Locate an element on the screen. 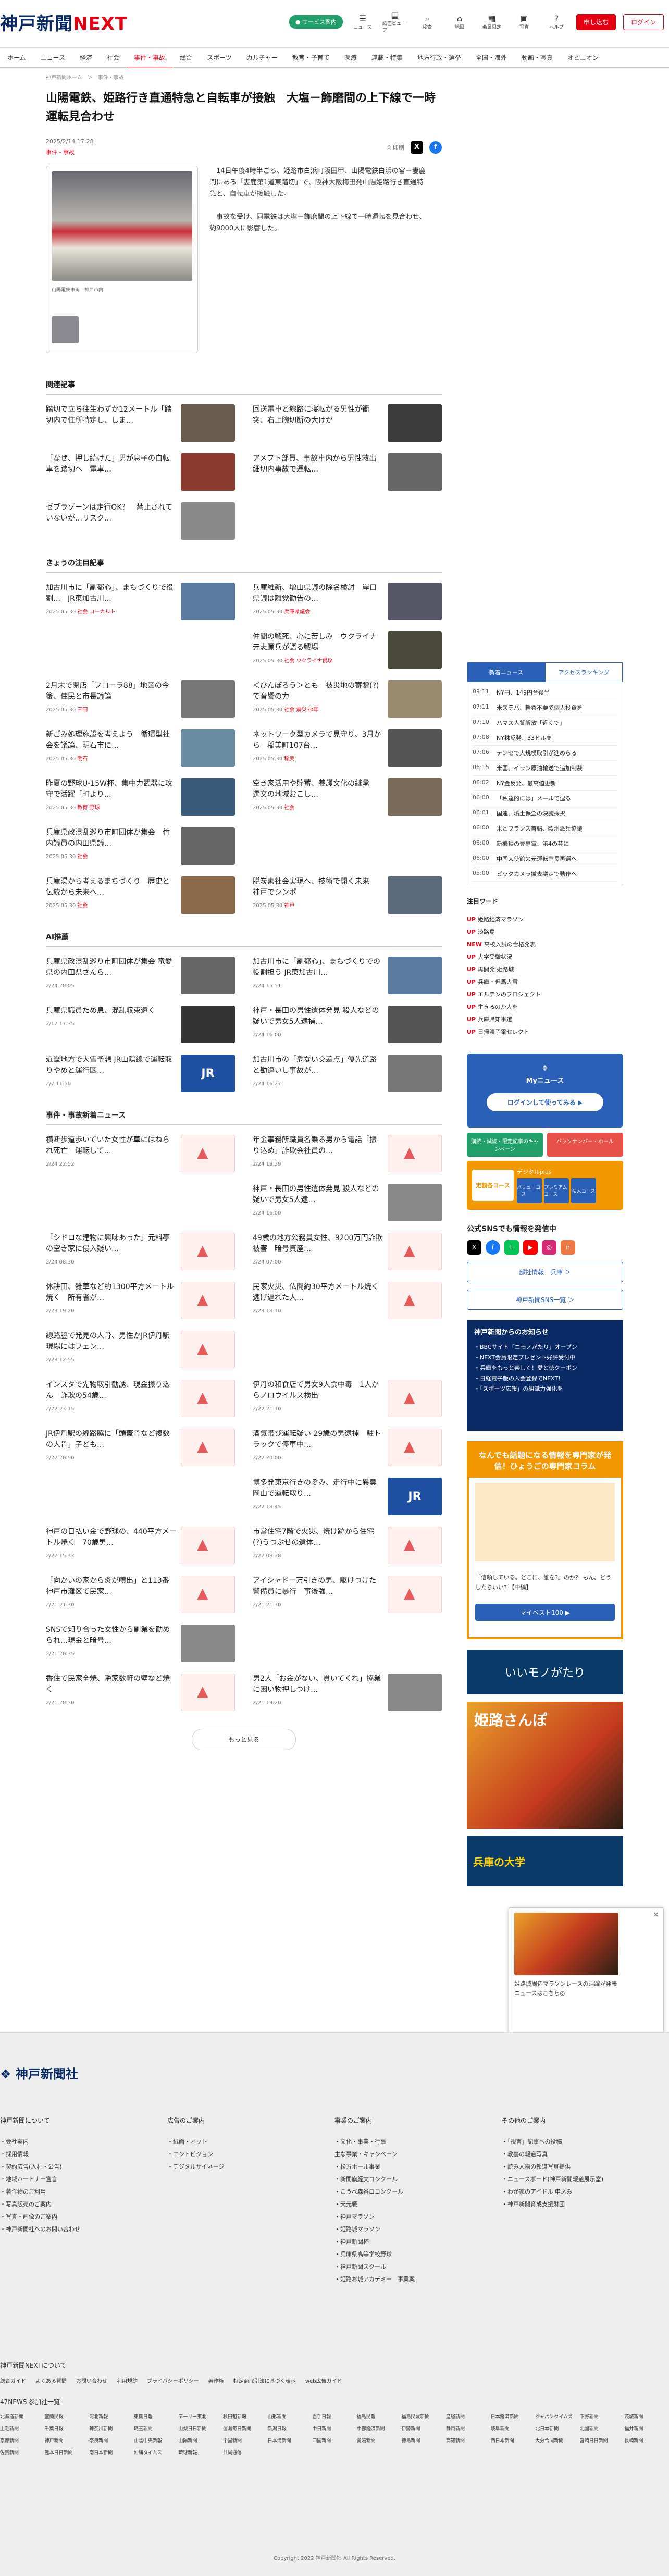 The image size is (669, 2576). header-nav-icon: ▣ 写真 is located at coordinates (524, 22).